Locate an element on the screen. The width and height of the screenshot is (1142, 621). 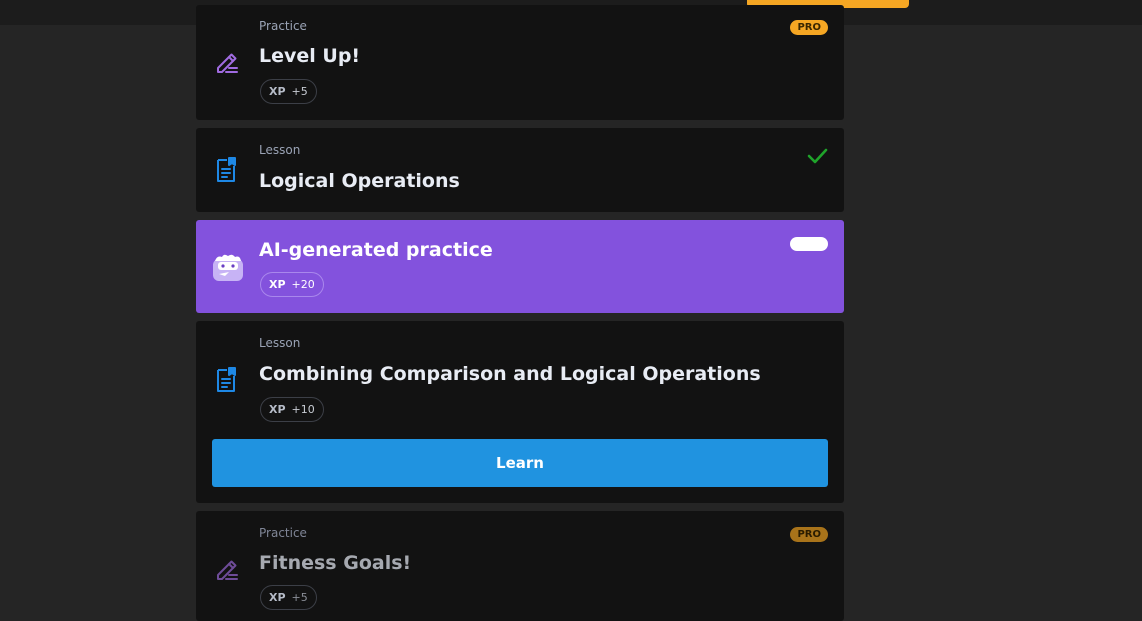
lesson-card-fitness-goals: Practice PRO Fitness Goals! XP +5 is located at coordinates (520, 566).